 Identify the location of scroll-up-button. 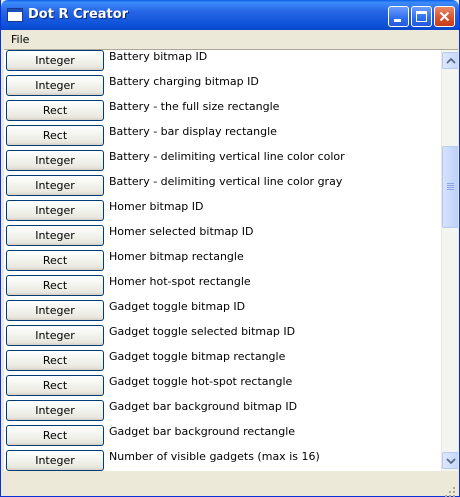
(450, 60).